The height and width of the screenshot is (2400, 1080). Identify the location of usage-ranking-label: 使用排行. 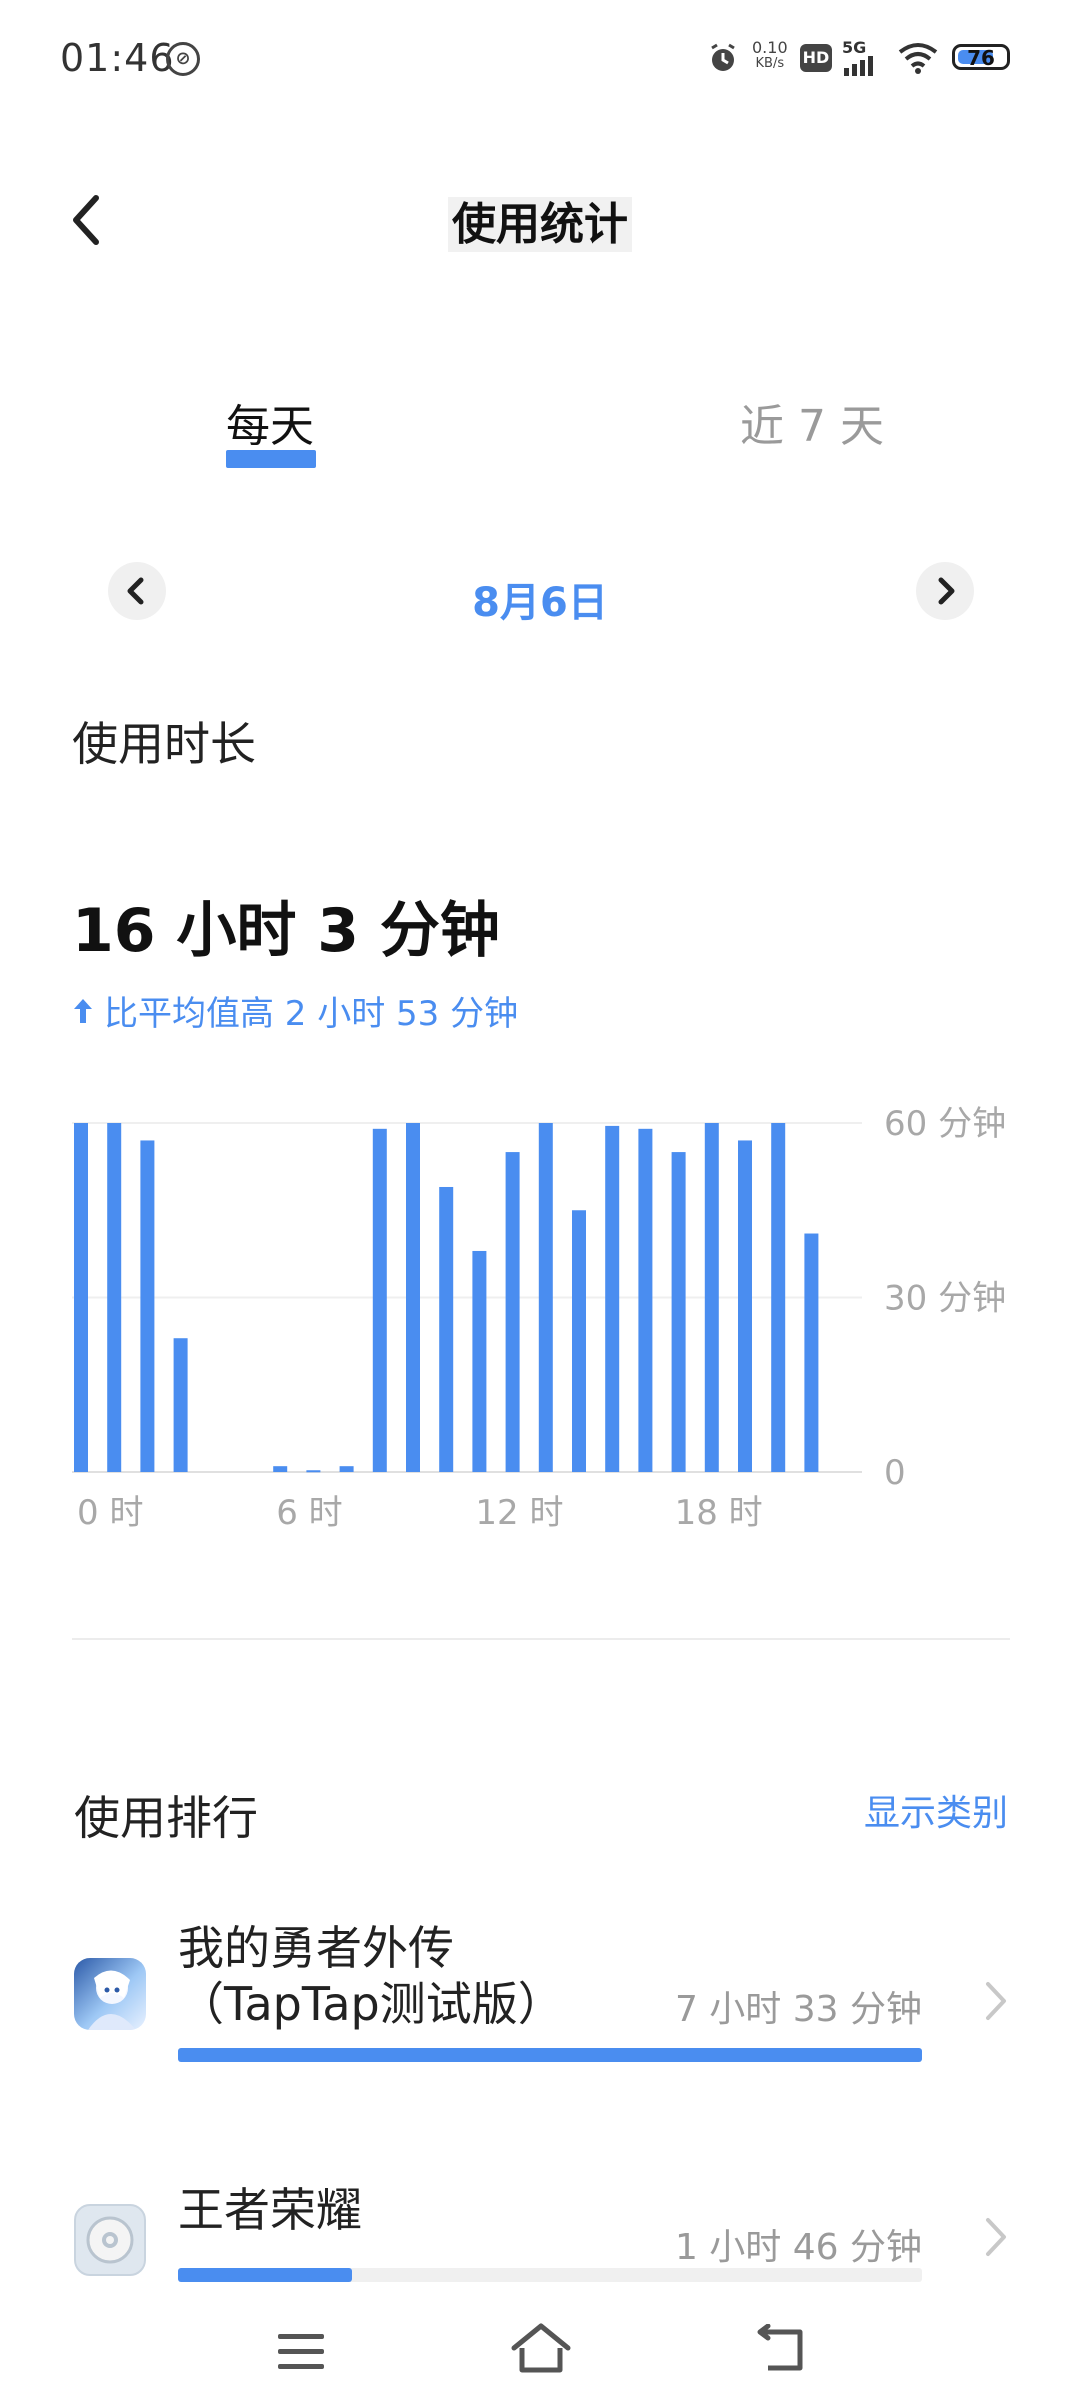
(166, 1818).